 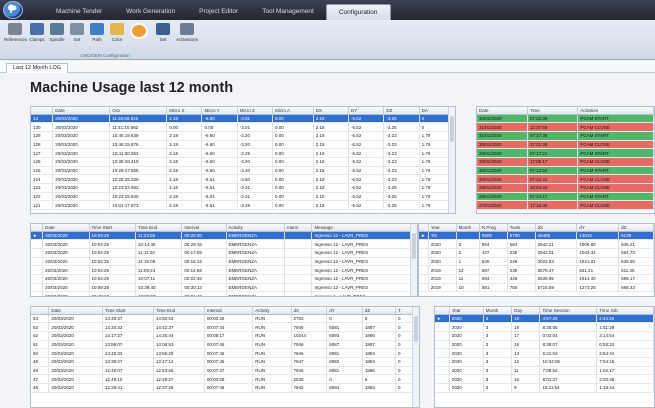 I want to click on column-header: Micro Z, so click(x=255, y=111).